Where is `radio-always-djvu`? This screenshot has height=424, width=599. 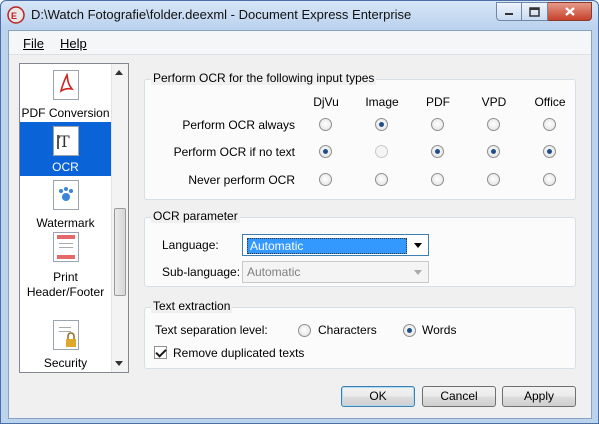 radio-always-djvu is located at coordinates (325, 124).